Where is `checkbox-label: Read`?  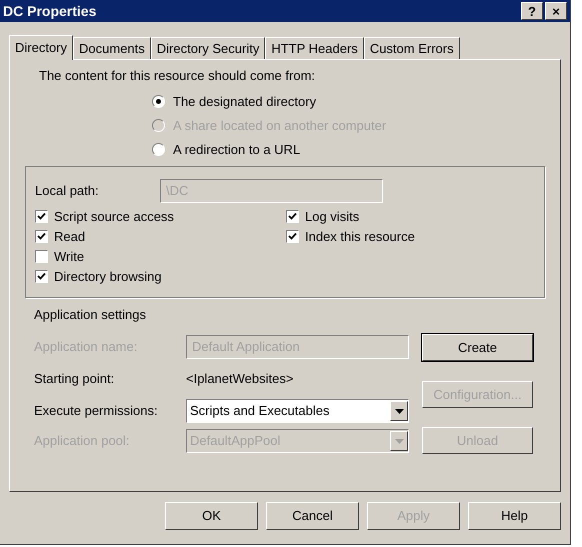 checkbox-label: Read is located at coordinates (70, 237).